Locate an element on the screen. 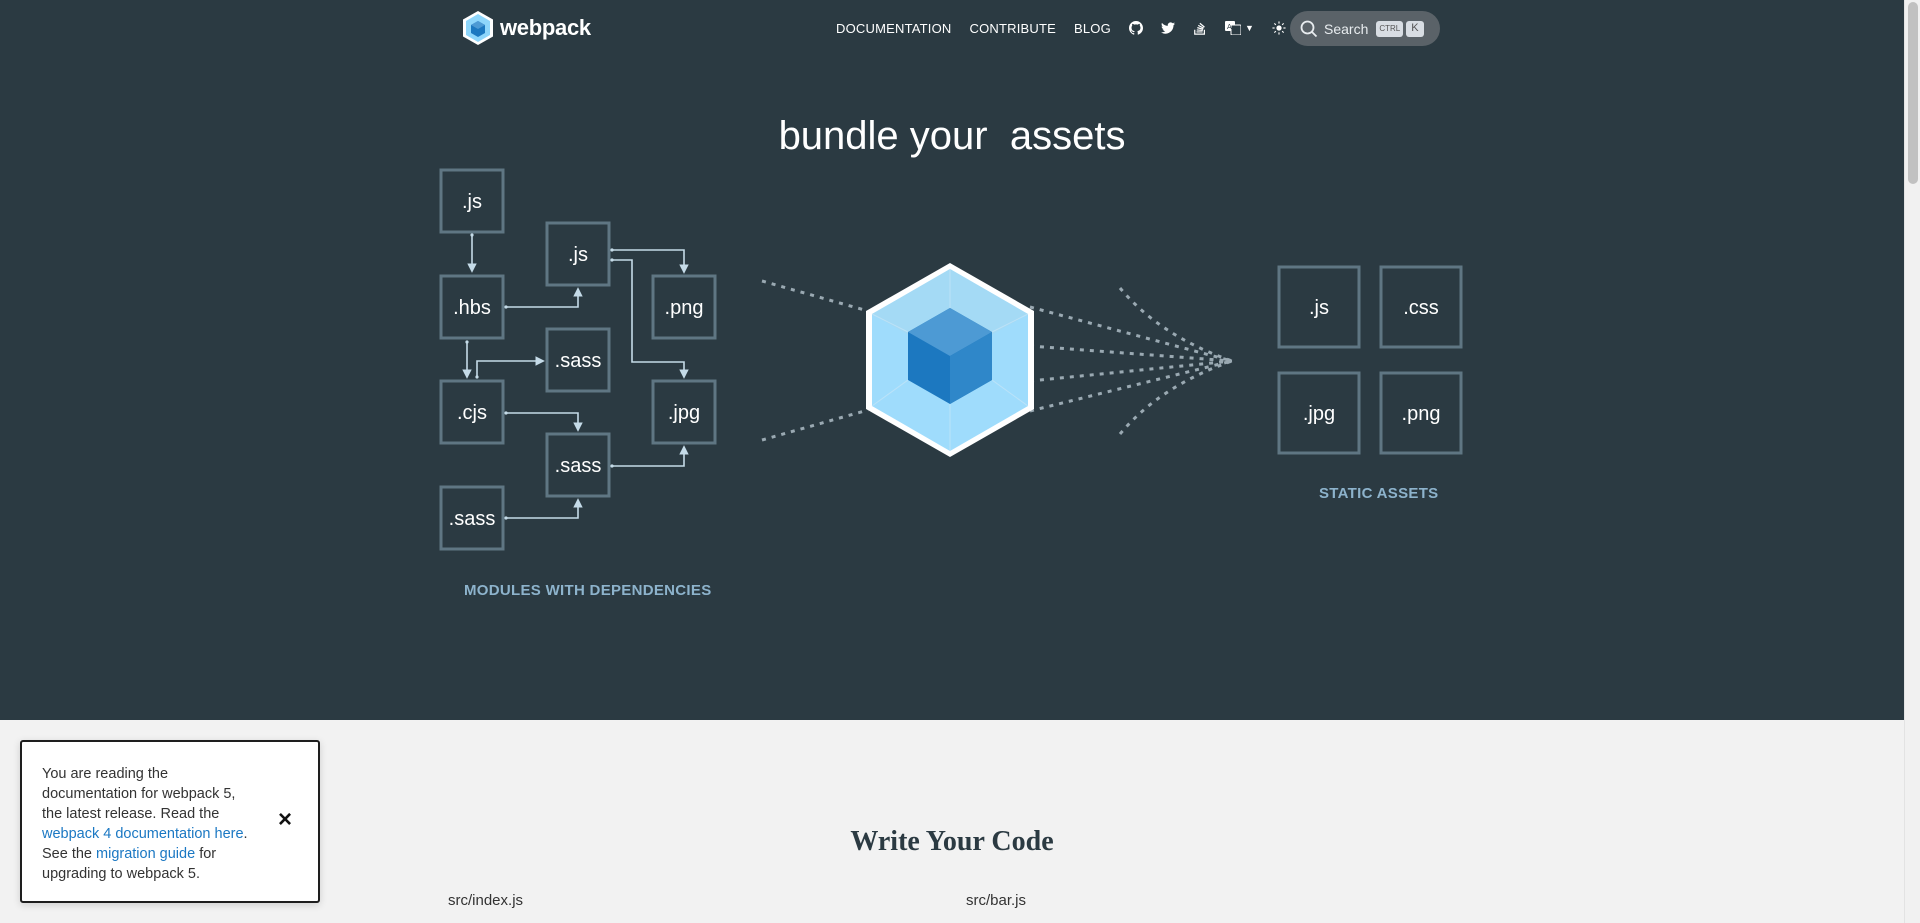 The width and height of the screenshot is (1920, 923). language-selector: A ▼ is located at coordinates (1239, 28).